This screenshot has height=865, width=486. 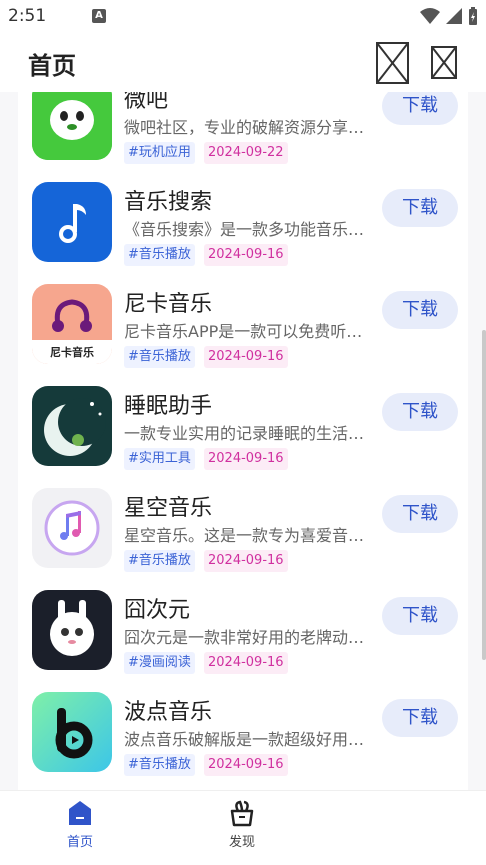 I want to click on notification-icon: A, so click(x=99, y=16).